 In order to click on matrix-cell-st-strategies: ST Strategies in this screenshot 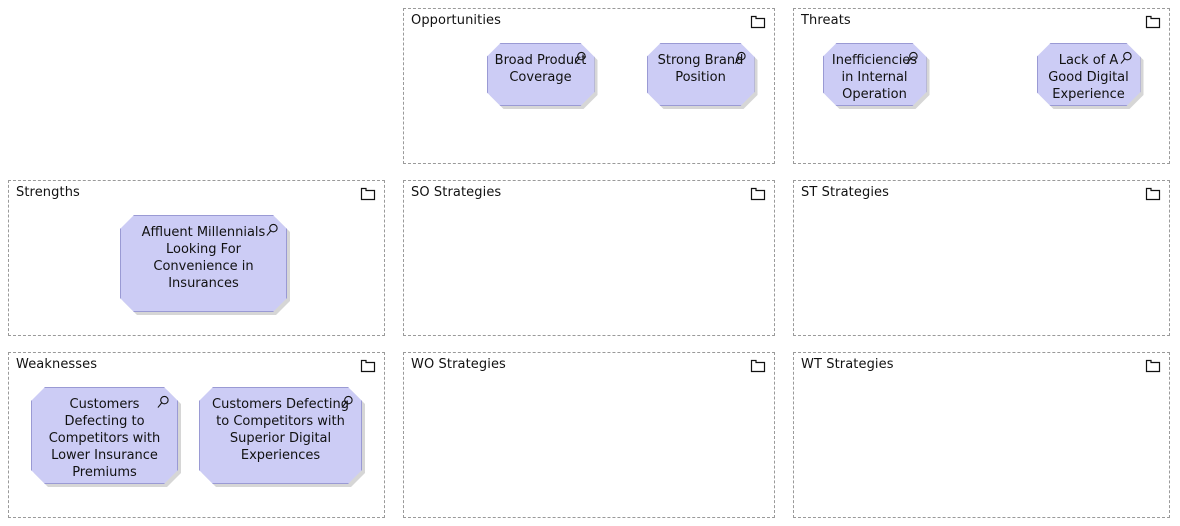, I will do `click(982, 258)`.